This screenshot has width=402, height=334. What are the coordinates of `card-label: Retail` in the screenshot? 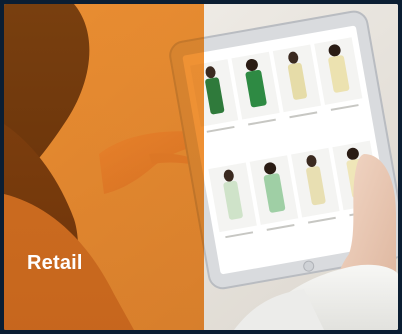 It's located at (55, 263).